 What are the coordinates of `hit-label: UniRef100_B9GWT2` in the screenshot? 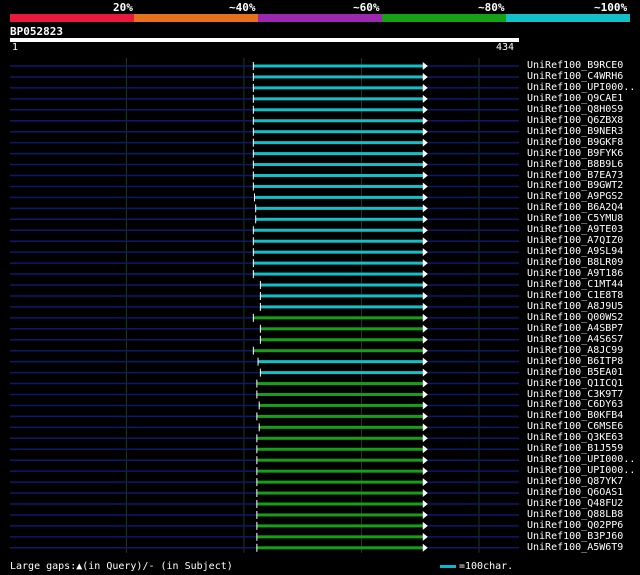 It's located at (575, 185).